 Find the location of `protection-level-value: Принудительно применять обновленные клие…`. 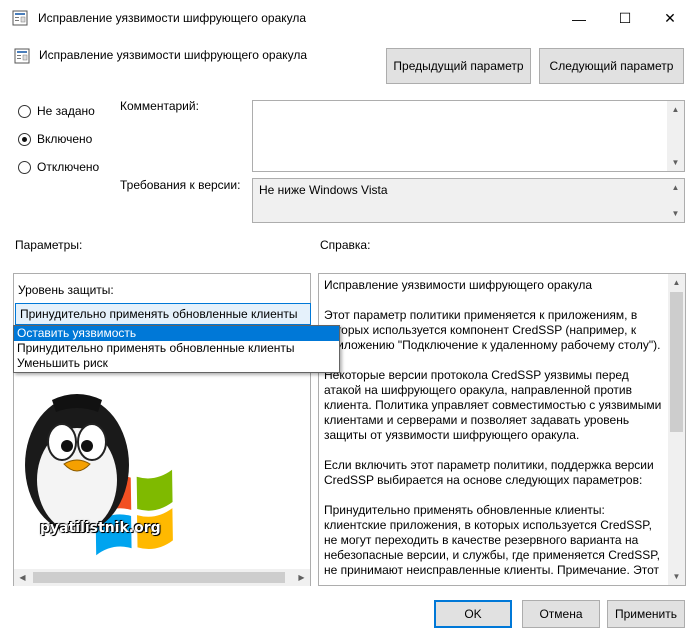

protection-level-value: Принудительно применять обновленные клие… is located at coordinates (159, 314).